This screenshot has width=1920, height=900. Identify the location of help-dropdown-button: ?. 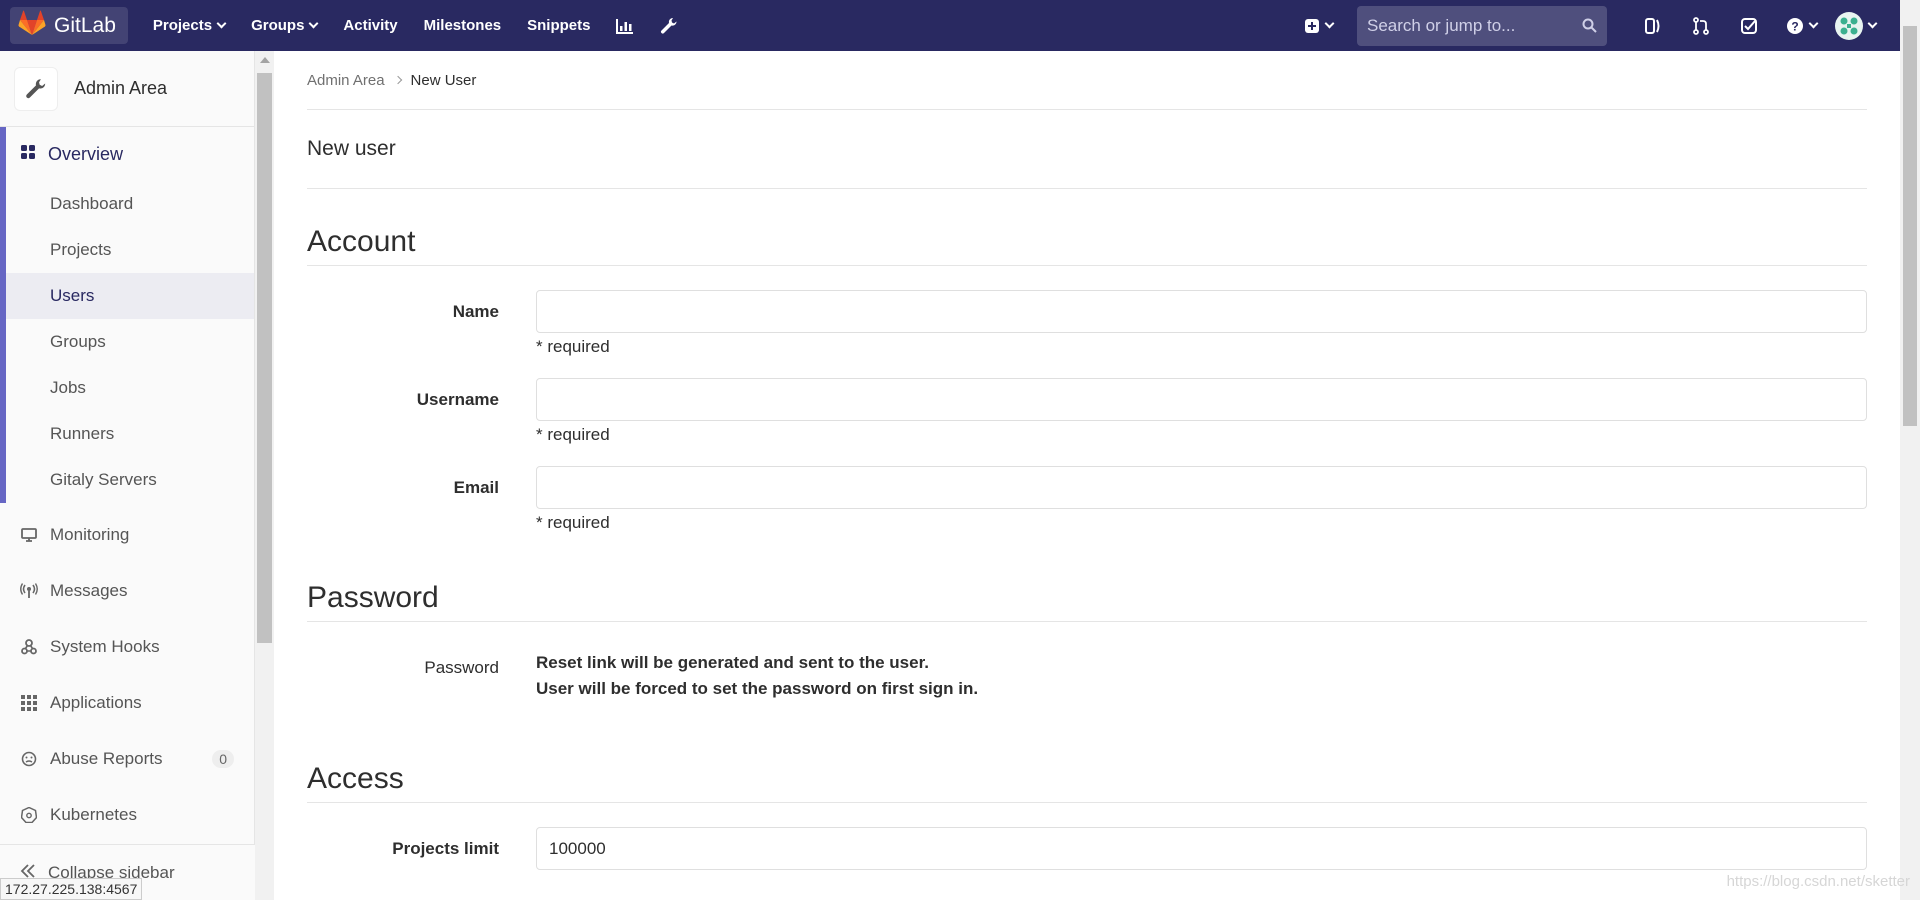
(1801, 25).